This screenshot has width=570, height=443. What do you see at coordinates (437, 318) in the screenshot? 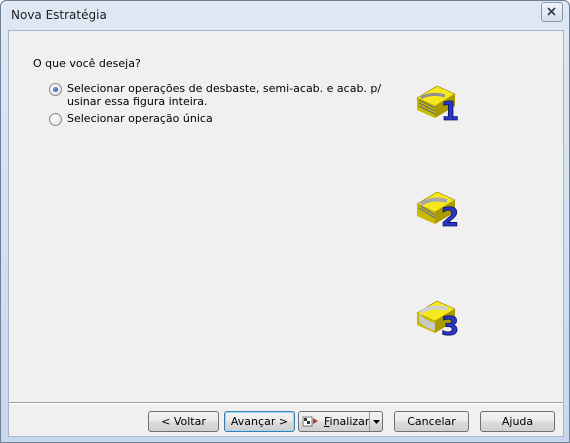
I see `finishing-strategy-icon: 3` at bounding box center [437, 318].